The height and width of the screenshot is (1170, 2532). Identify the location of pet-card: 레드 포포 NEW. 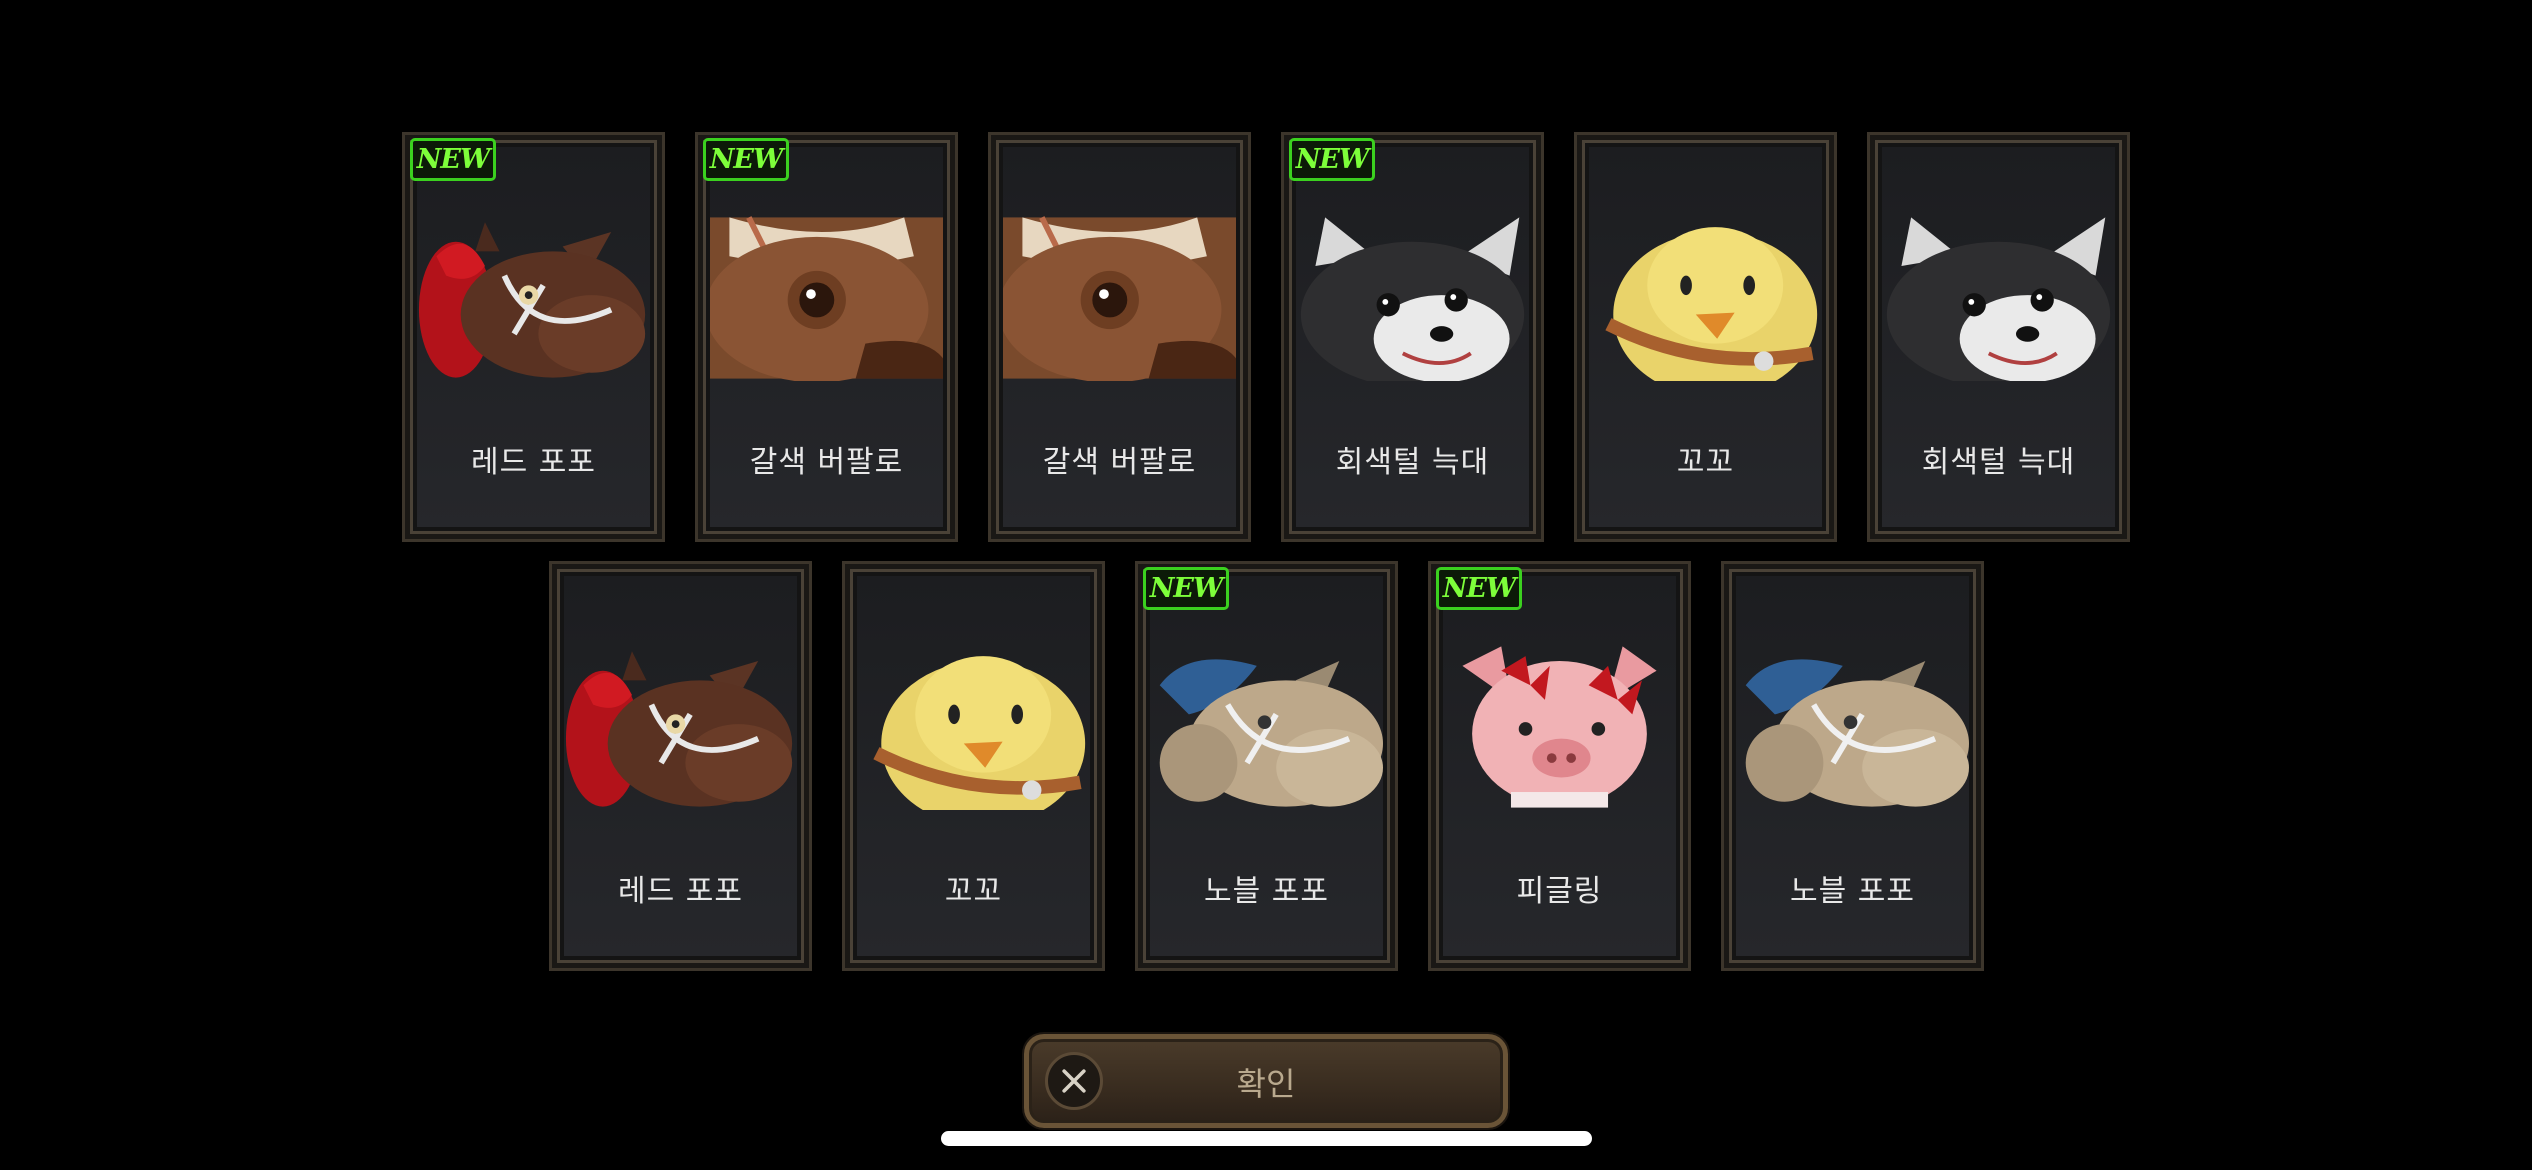
(533, 337).